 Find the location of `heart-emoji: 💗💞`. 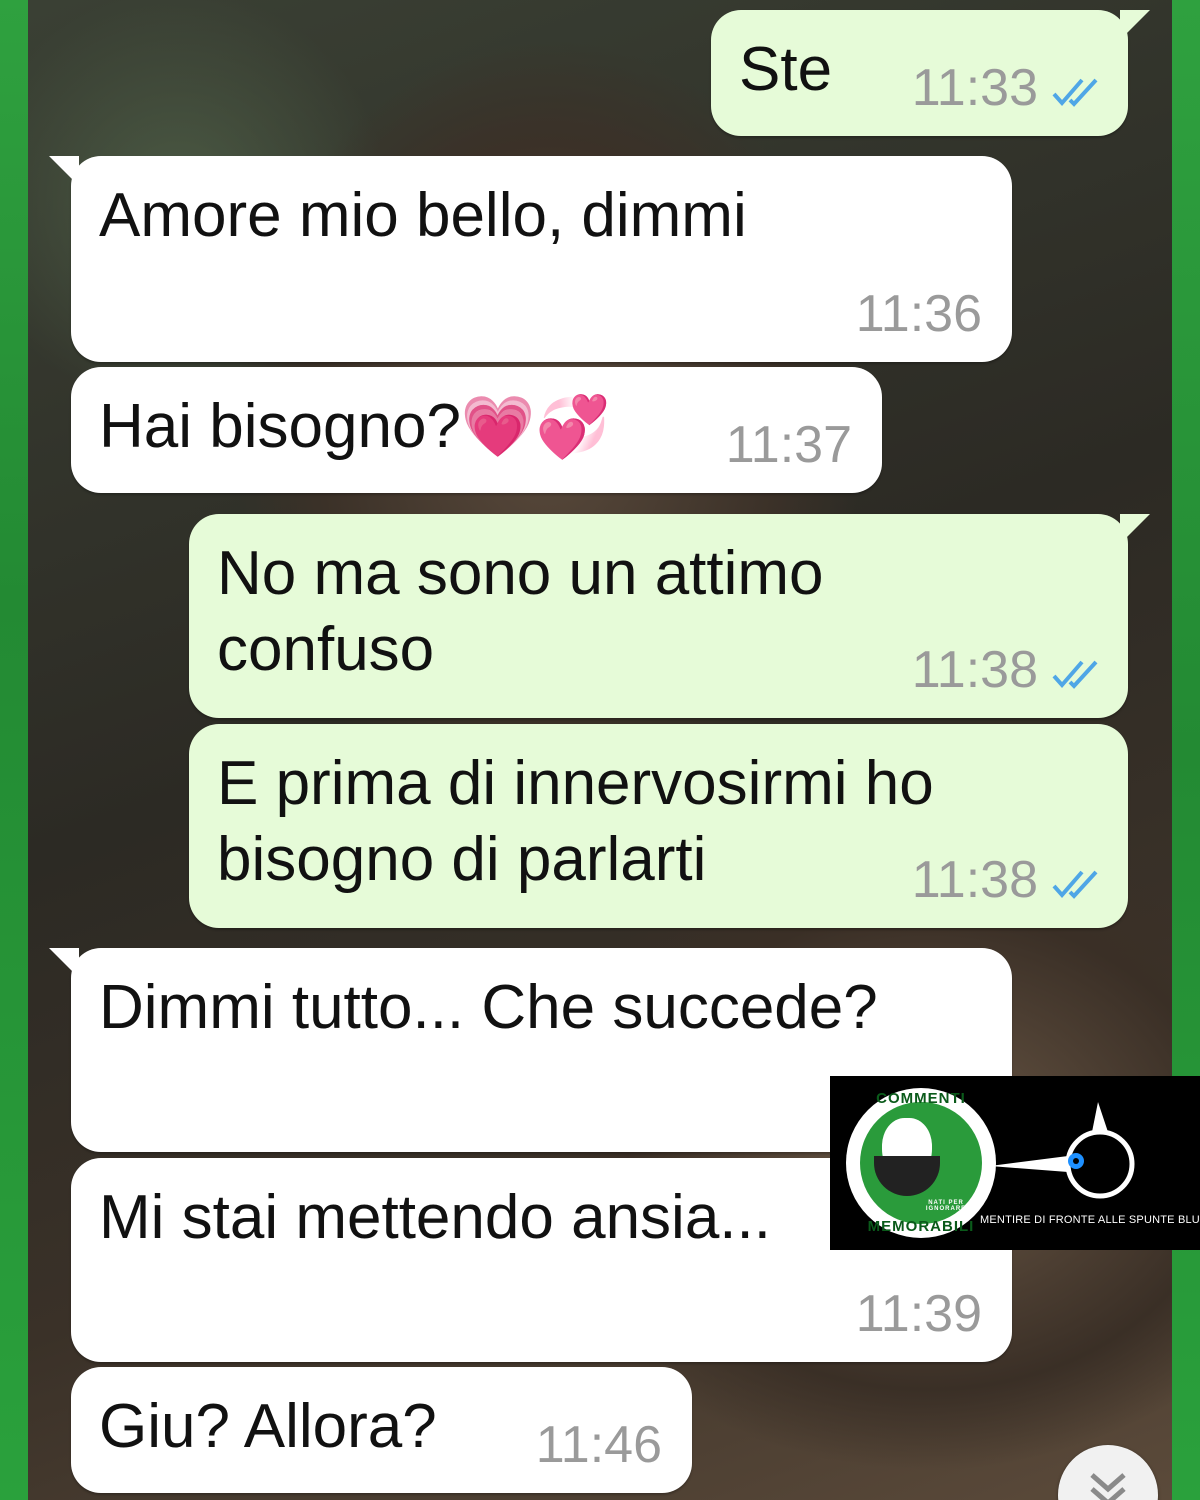

heart-emoji: 💗💞 is located at coordinates (535, 426).